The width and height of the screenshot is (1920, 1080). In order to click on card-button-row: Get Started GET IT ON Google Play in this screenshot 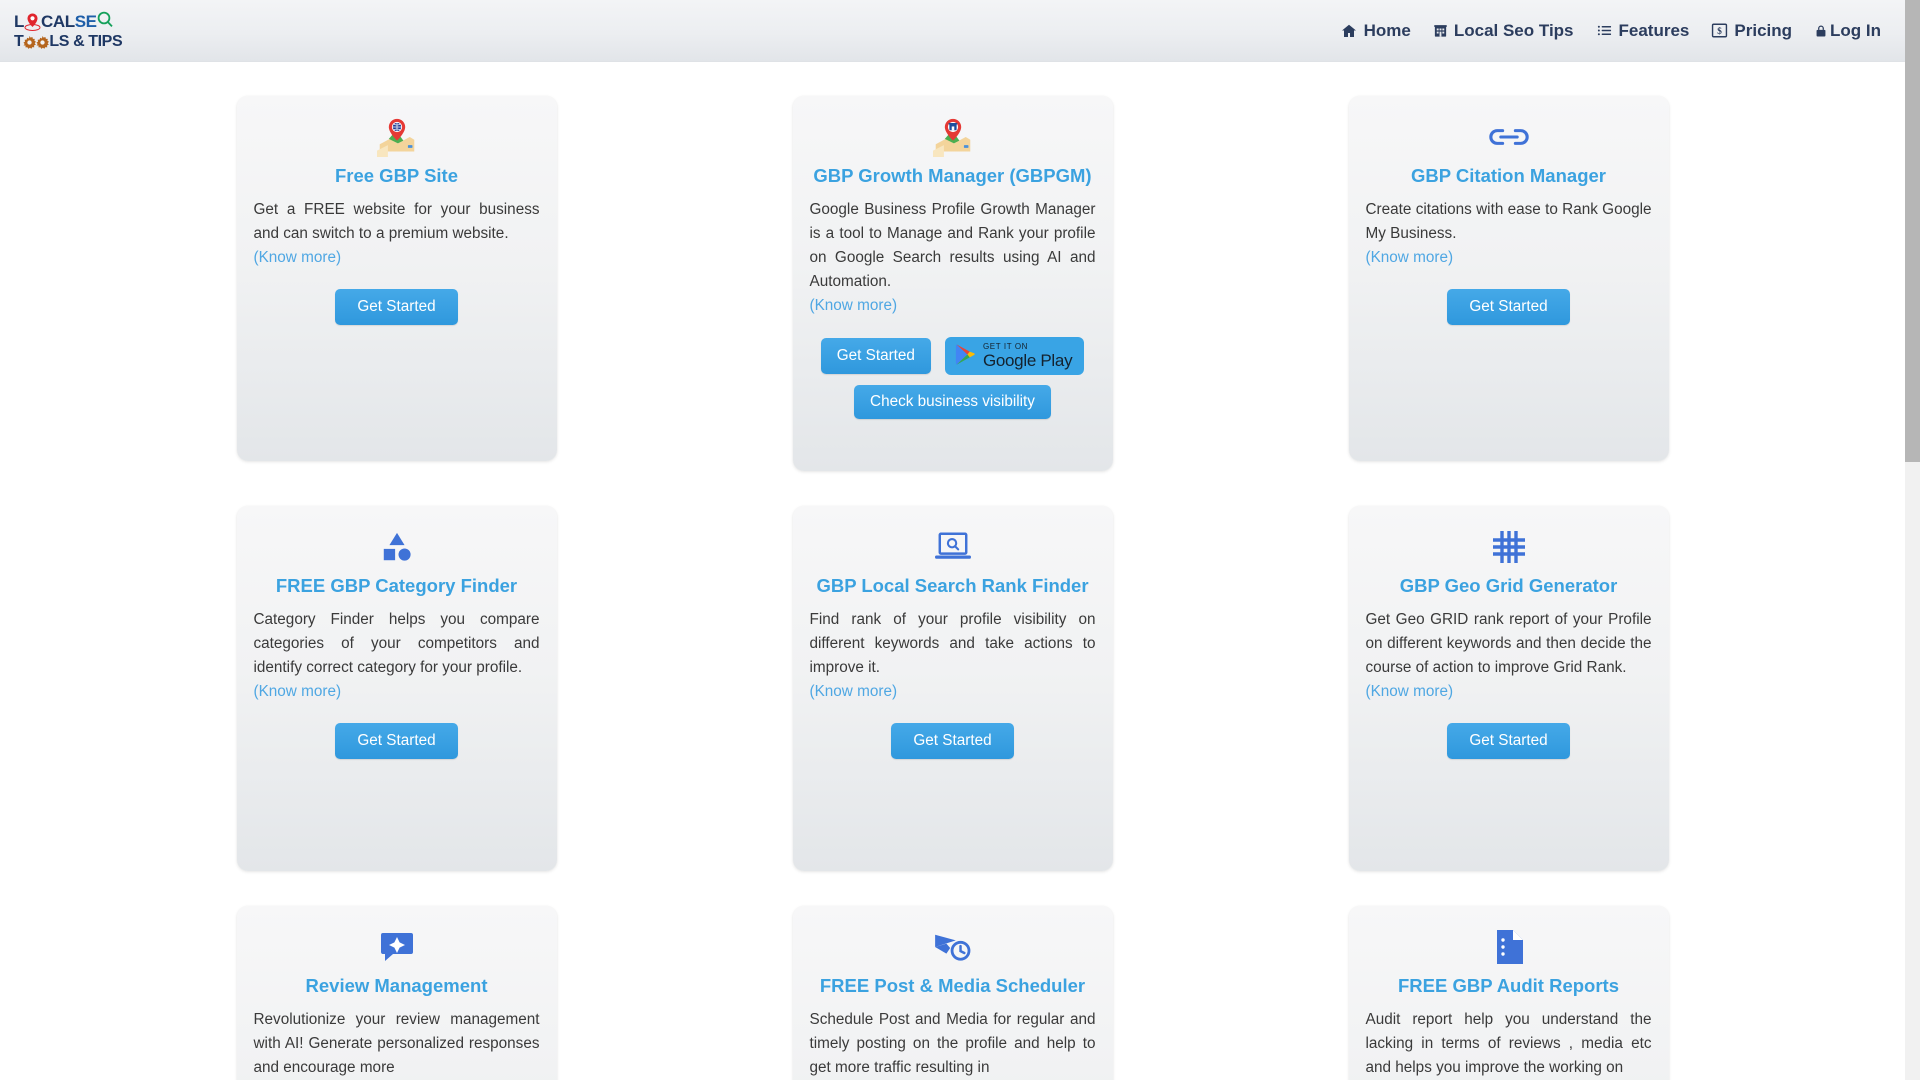, I will do `click(953, 356)`.